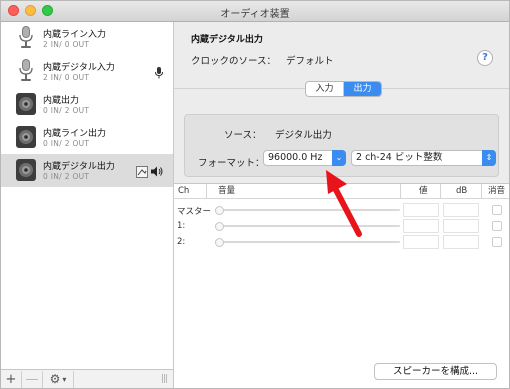 The width and height of the screenshot is (510, 389). What do you see at coordinates (157, 173) in the screenshot?
I see `speaker-volume-icon` at bounding box center [157, 173].